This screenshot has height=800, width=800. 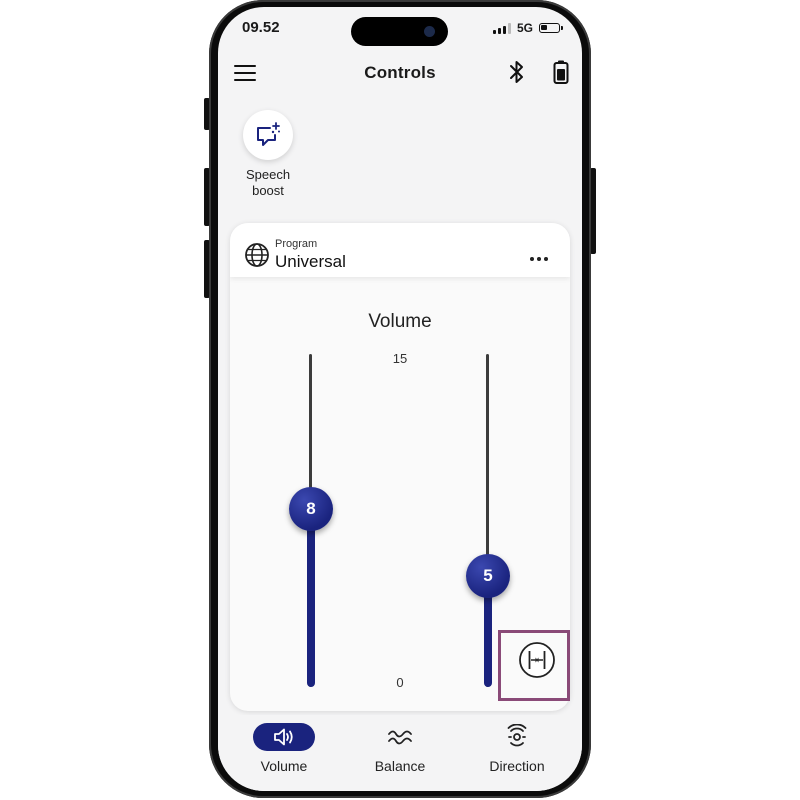 What do you see at coordinates (400, 766) in the screenshot?
I see `nav-balance-label: Balance` at bounding box center [400, 766].